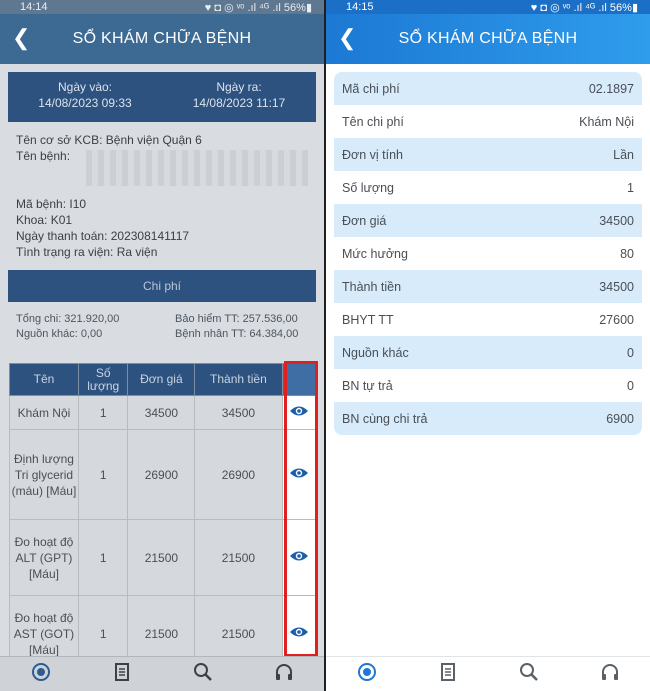  What do you see at coordinates (162, 286) in the screenshot?
I see `cost-section-title: Chi phí` at bounding box center [162, 286].